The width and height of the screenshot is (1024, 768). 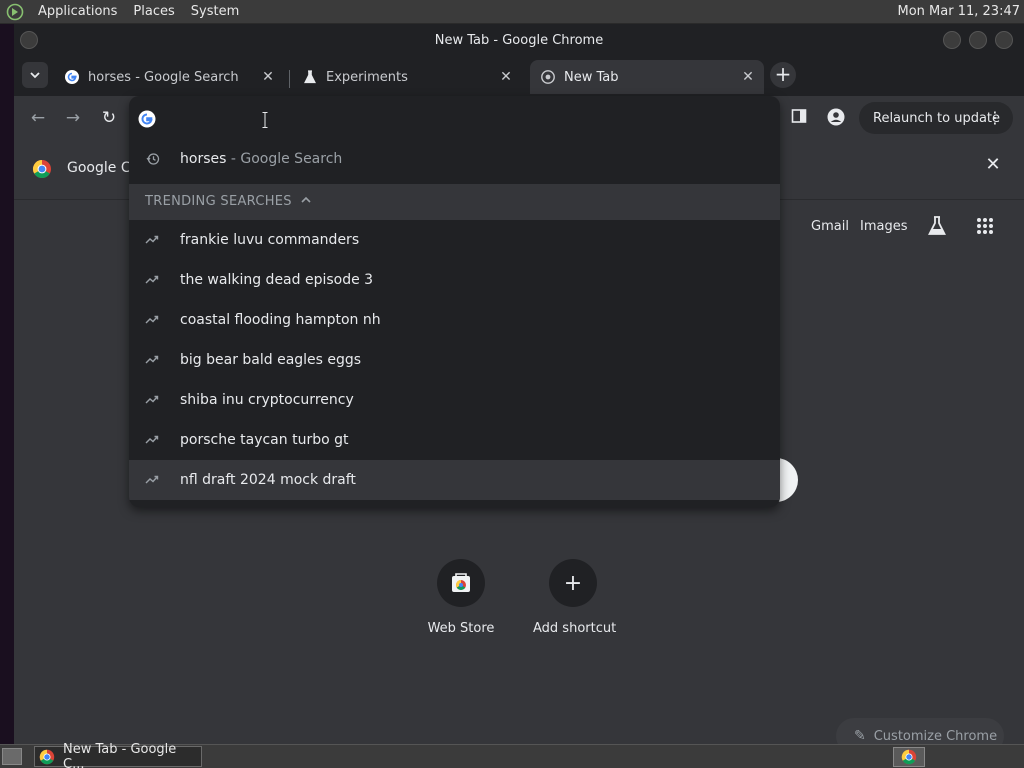 What do you see at coordinates (995, 117) in the screenshot?
I see `more-vert-icon: ⋮` at bounding box center [995, 117].